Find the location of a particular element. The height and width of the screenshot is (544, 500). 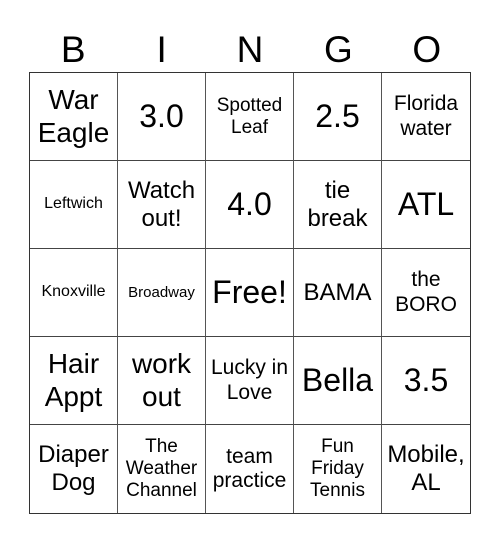

cell-label: 2.5 is located at coordinates (337, 116).